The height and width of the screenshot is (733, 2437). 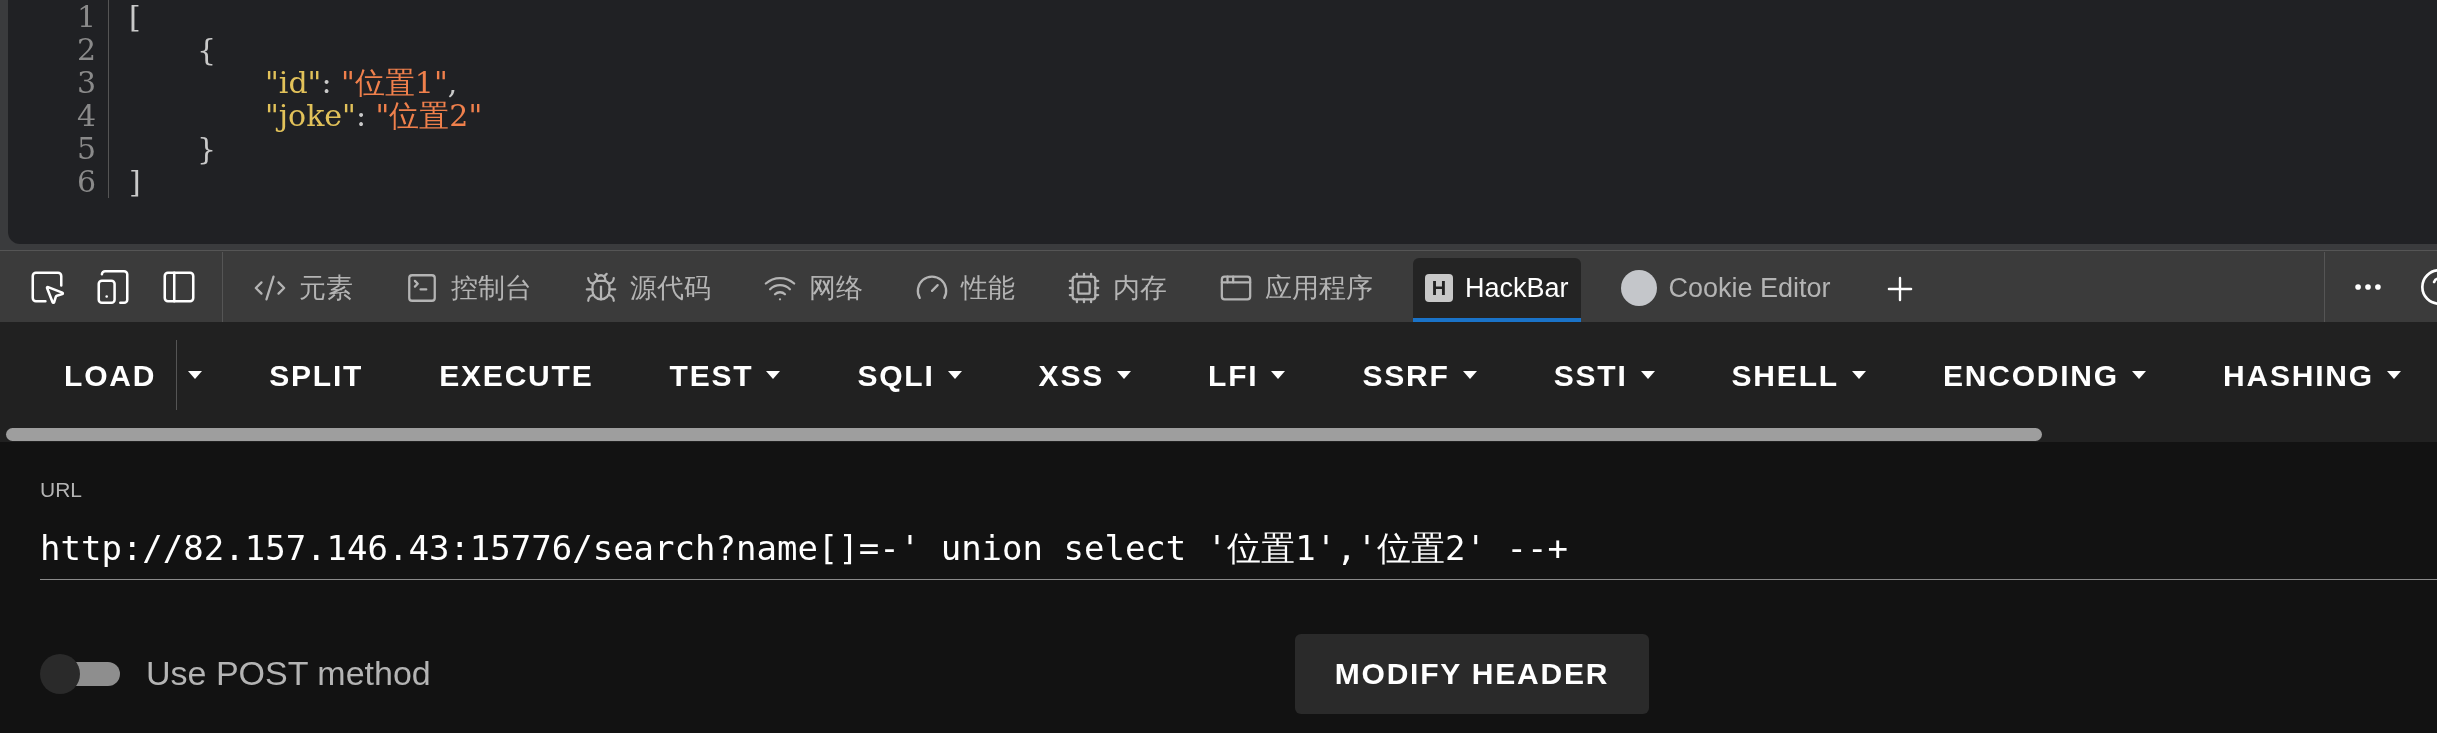 What do you see at coordinates (1604, 375) in the screenshot?
I see `toolbar-button: SSTI` at bounding box center [1604, 375].